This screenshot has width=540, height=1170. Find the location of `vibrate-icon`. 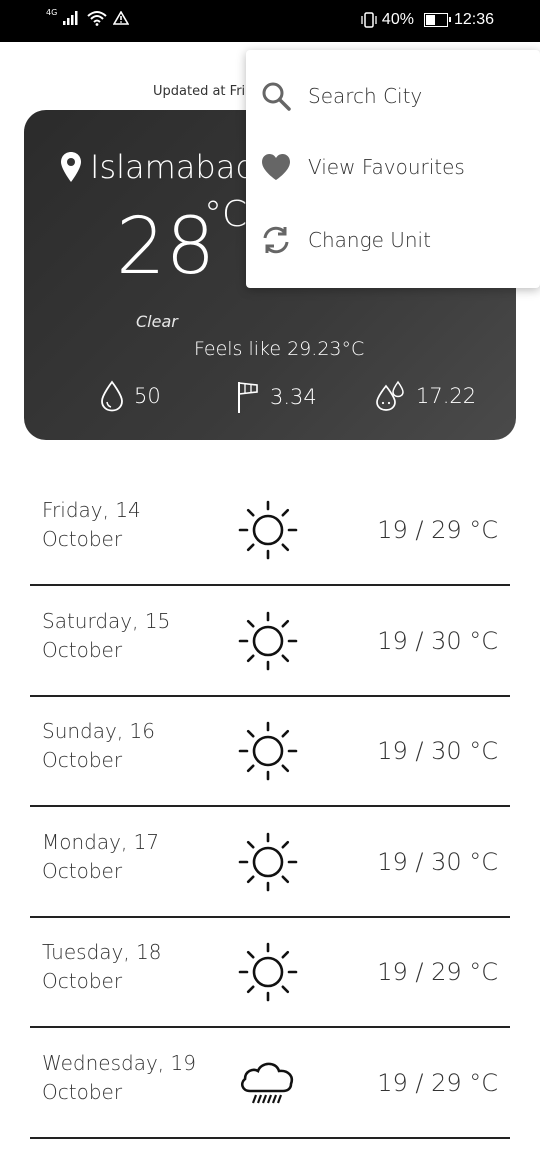

vibrate-icon is located at coordinates (369, 20).